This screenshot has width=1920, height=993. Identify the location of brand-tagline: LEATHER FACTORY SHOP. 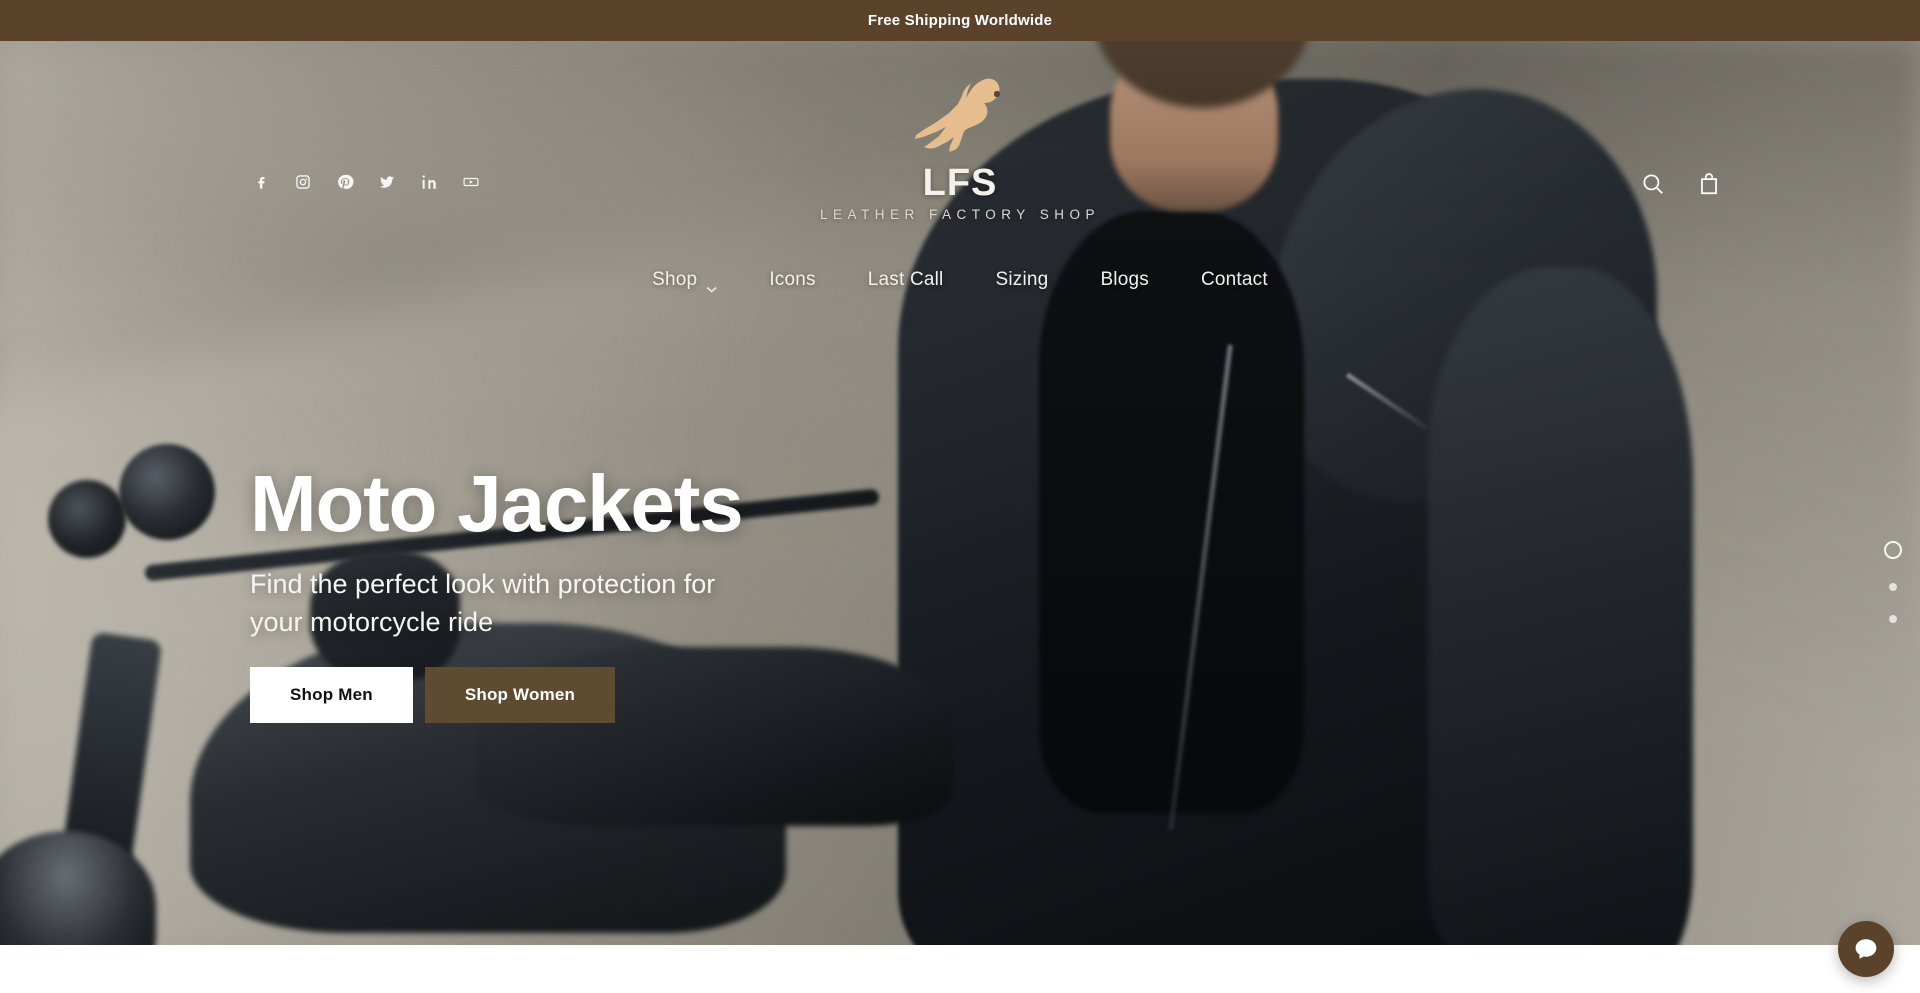
(960, 214).